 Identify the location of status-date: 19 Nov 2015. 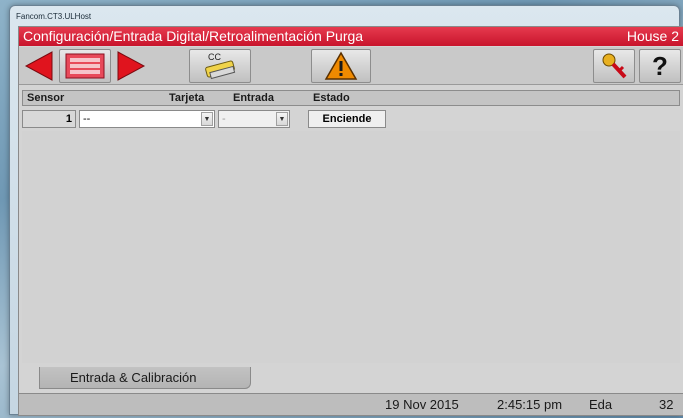
(422, 404).